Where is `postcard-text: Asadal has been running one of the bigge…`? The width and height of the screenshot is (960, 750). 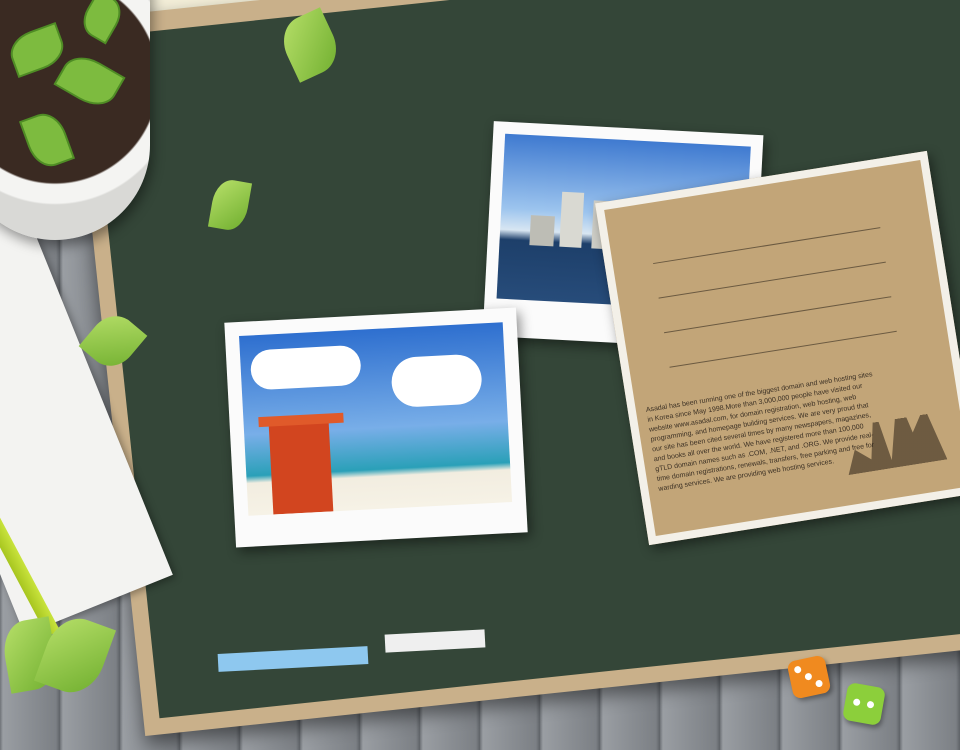 postcard-text: Asadal has been running one of the bigge… is located at coordinates (760, 432).